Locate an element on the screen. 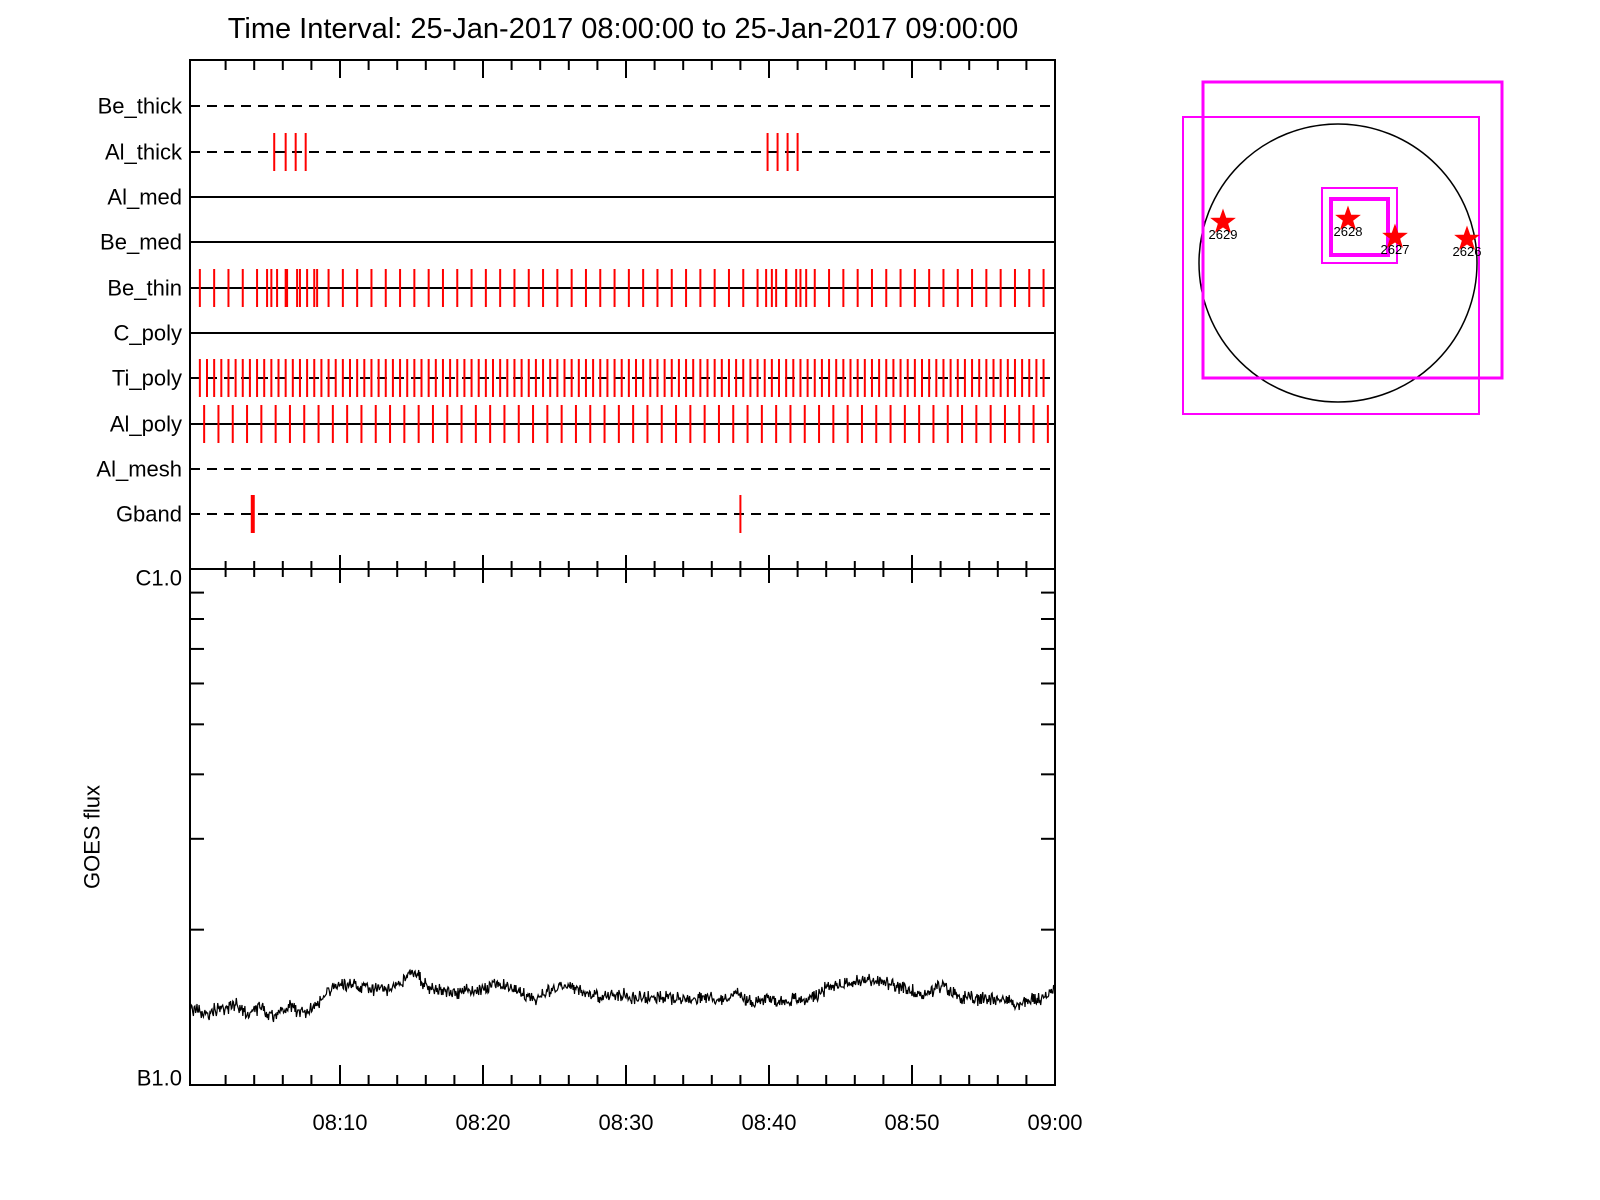  filter-label-ti_poly: Ti_poly is located at coordinates (147, 378).